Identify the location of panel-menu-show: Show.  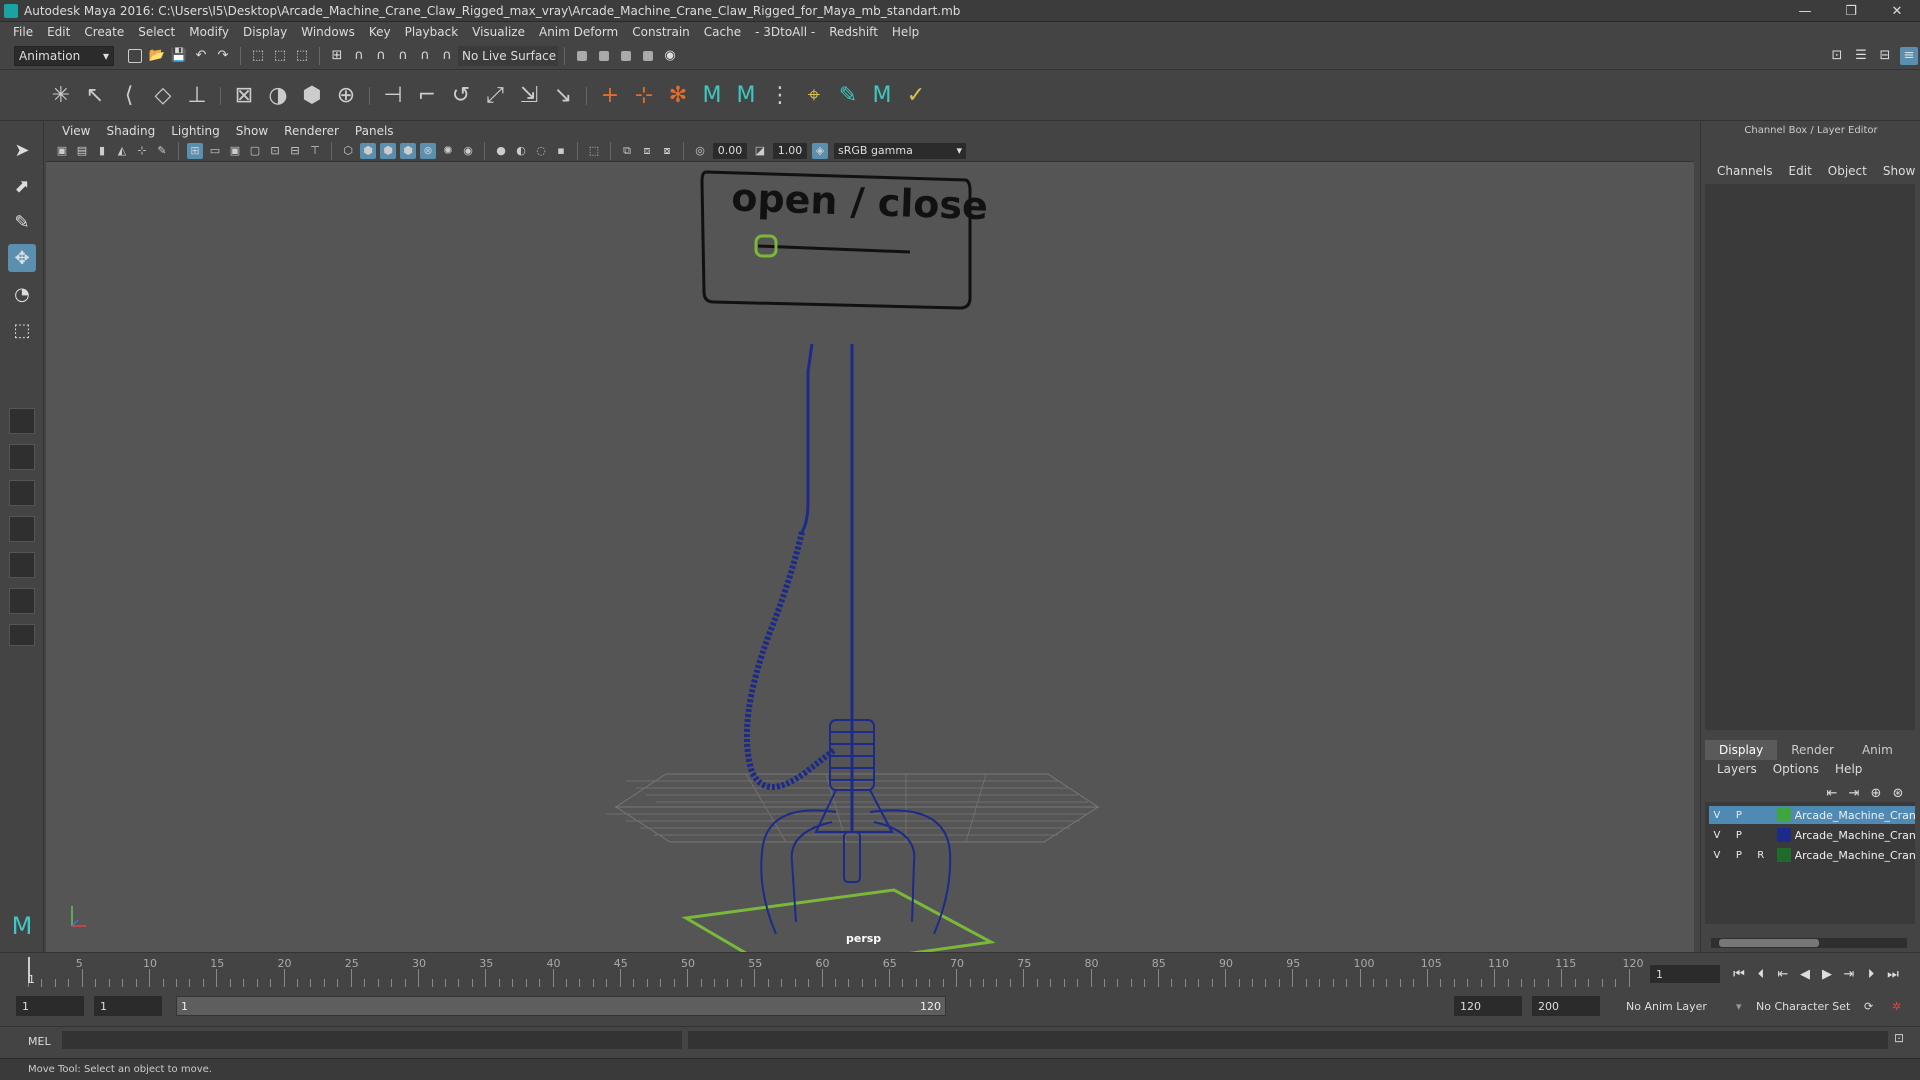
(252, 131).